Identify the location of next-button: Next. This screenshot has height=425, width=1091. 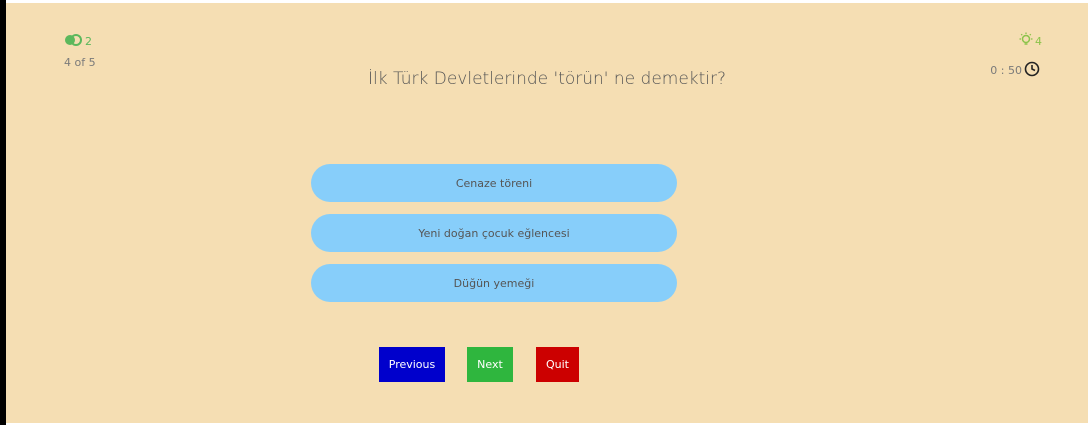
(490, 364).